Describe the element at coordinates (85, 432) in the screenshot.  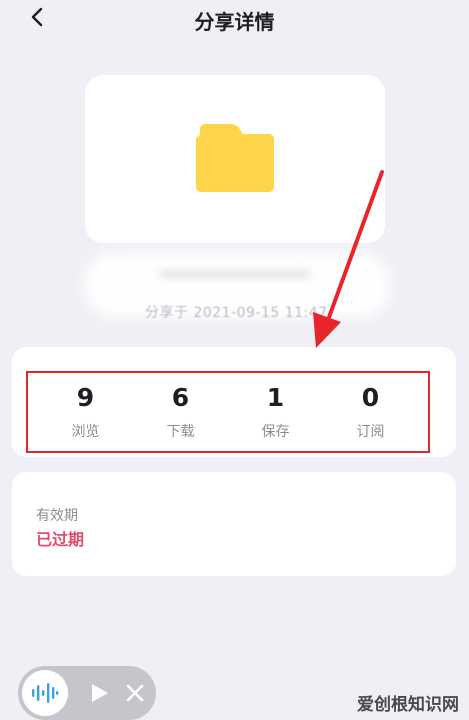
I see `stat-label: 浏览` at that location.